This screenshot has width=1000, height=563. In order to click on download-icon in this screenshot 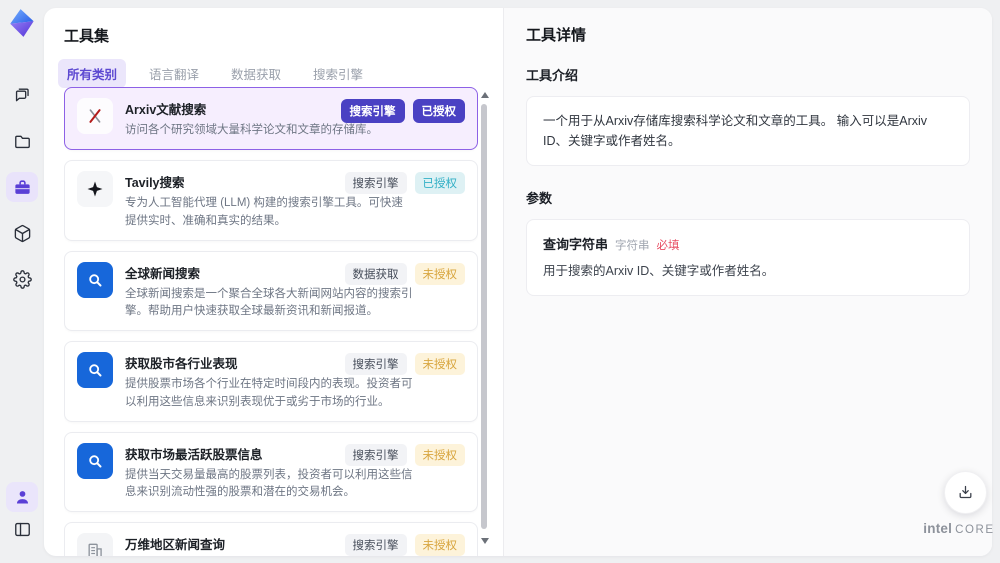, I will do `click(965, 492)`.